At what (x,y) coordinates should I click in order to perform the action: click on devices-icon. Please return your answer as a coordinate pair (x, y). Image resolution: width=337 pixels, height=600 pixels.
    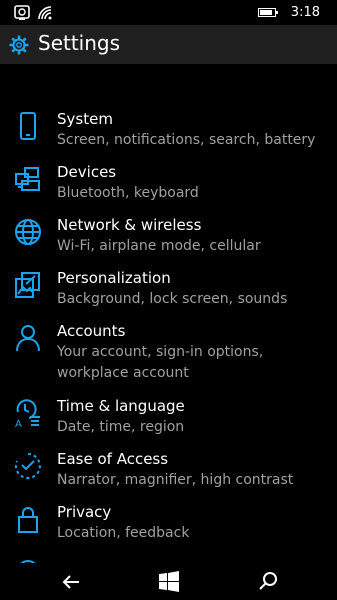
    Looking at the image, I should click on (27, 179).